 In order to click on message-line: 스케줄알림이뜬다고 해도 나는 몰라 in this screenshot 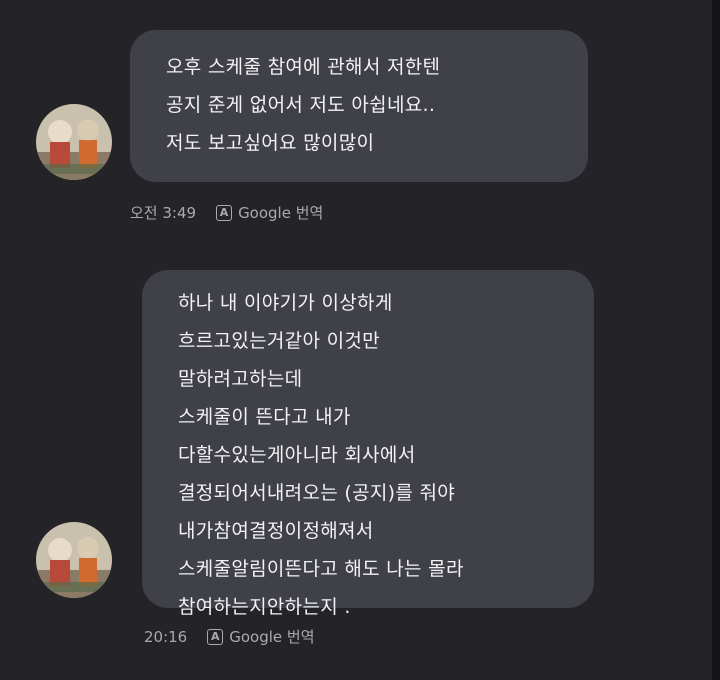, I will do `click(321, 569)`.